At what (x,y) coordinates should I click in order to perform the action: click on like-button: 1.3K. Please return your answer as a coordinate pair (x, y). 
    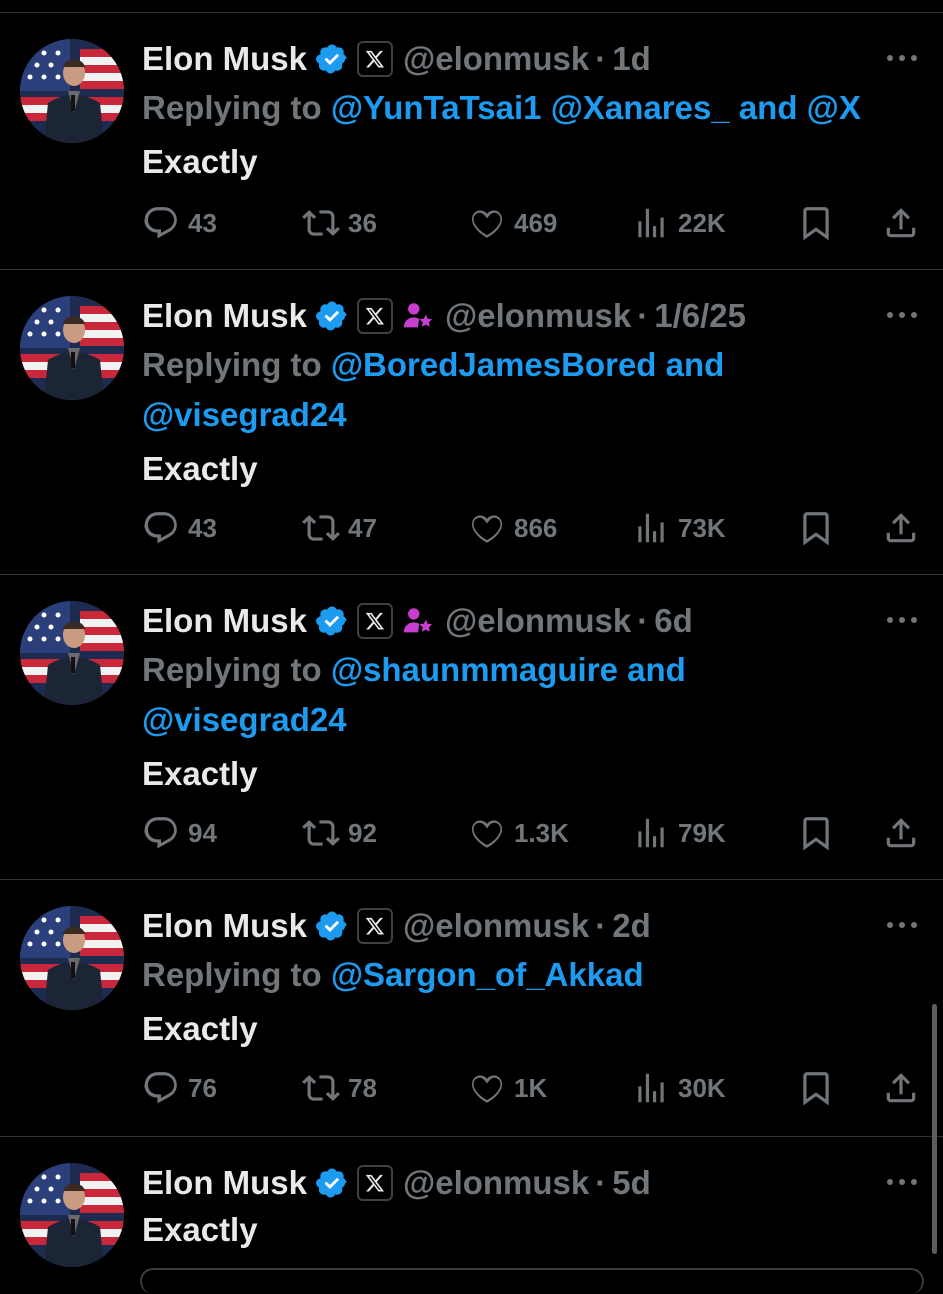
    Looking at the image, I should click on (518, 833).